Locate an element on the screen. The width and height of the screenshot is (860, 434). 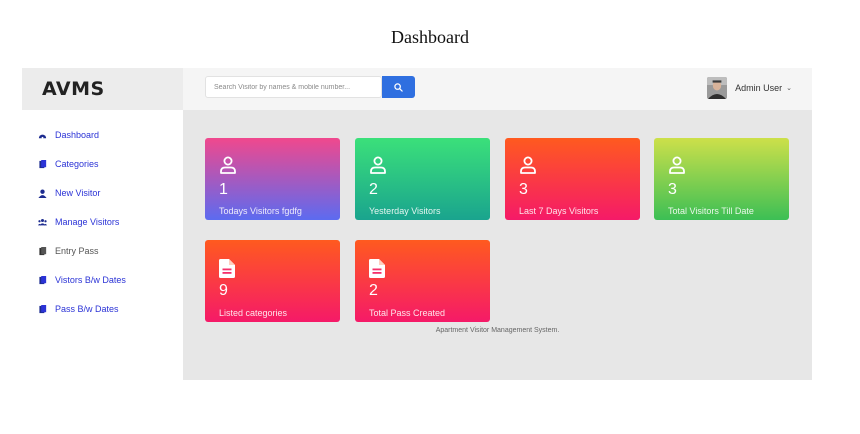
top-bar: AVMS Admin User ⌄ is located at coordinates (417, 89).